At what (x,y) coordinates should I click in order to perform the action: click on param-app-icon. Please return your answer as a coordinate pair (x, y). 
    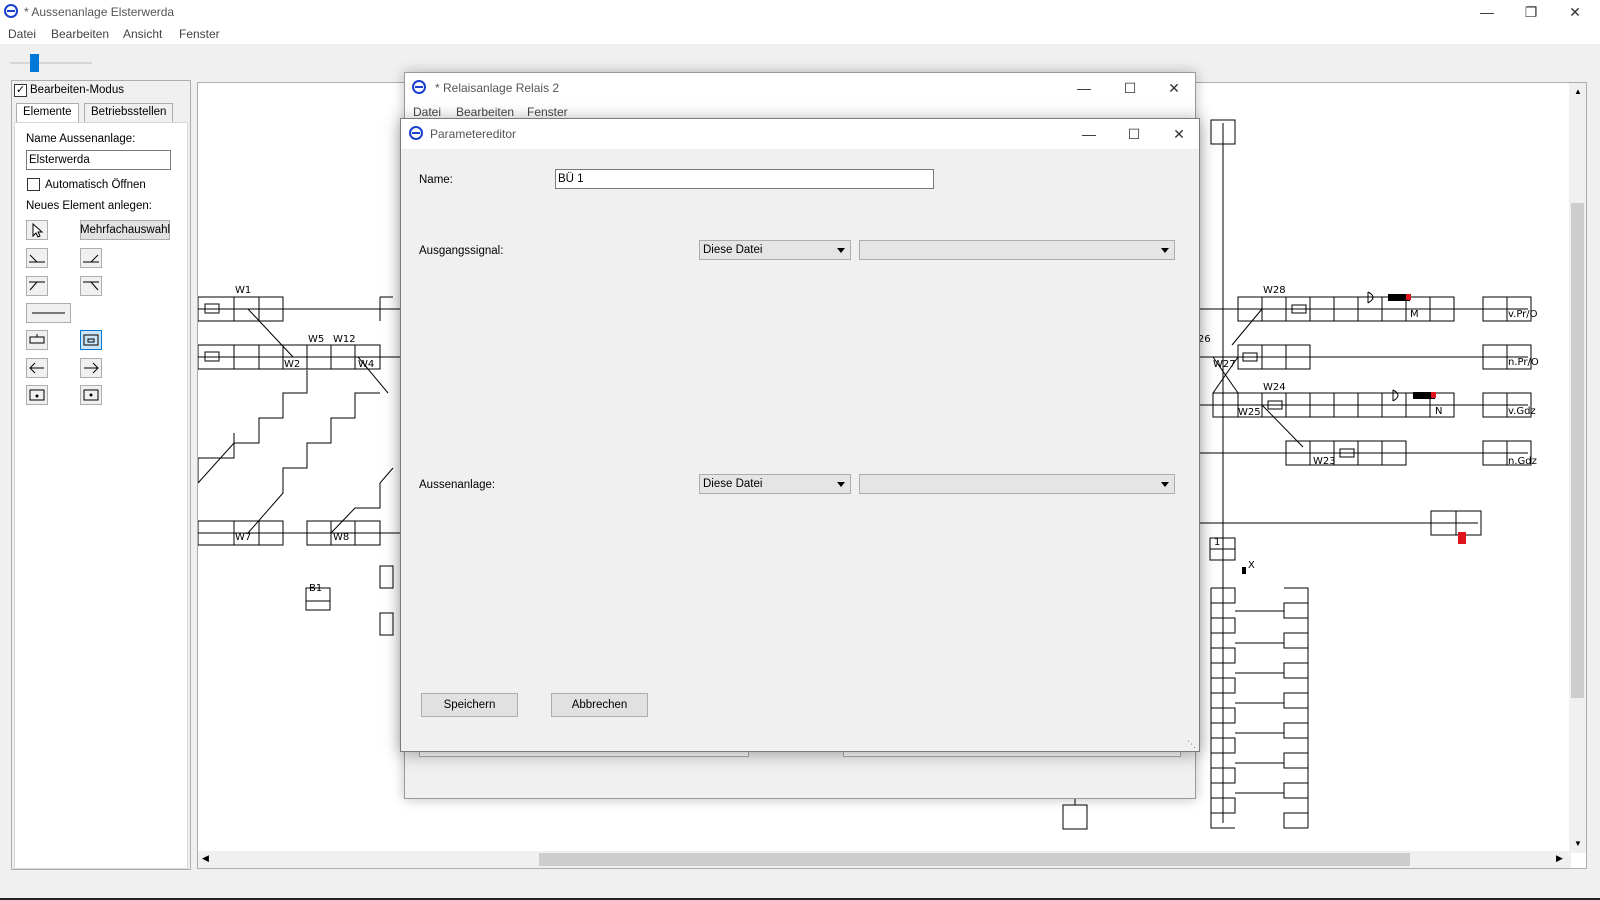
    Looking at the image, I should click on (416, 133).